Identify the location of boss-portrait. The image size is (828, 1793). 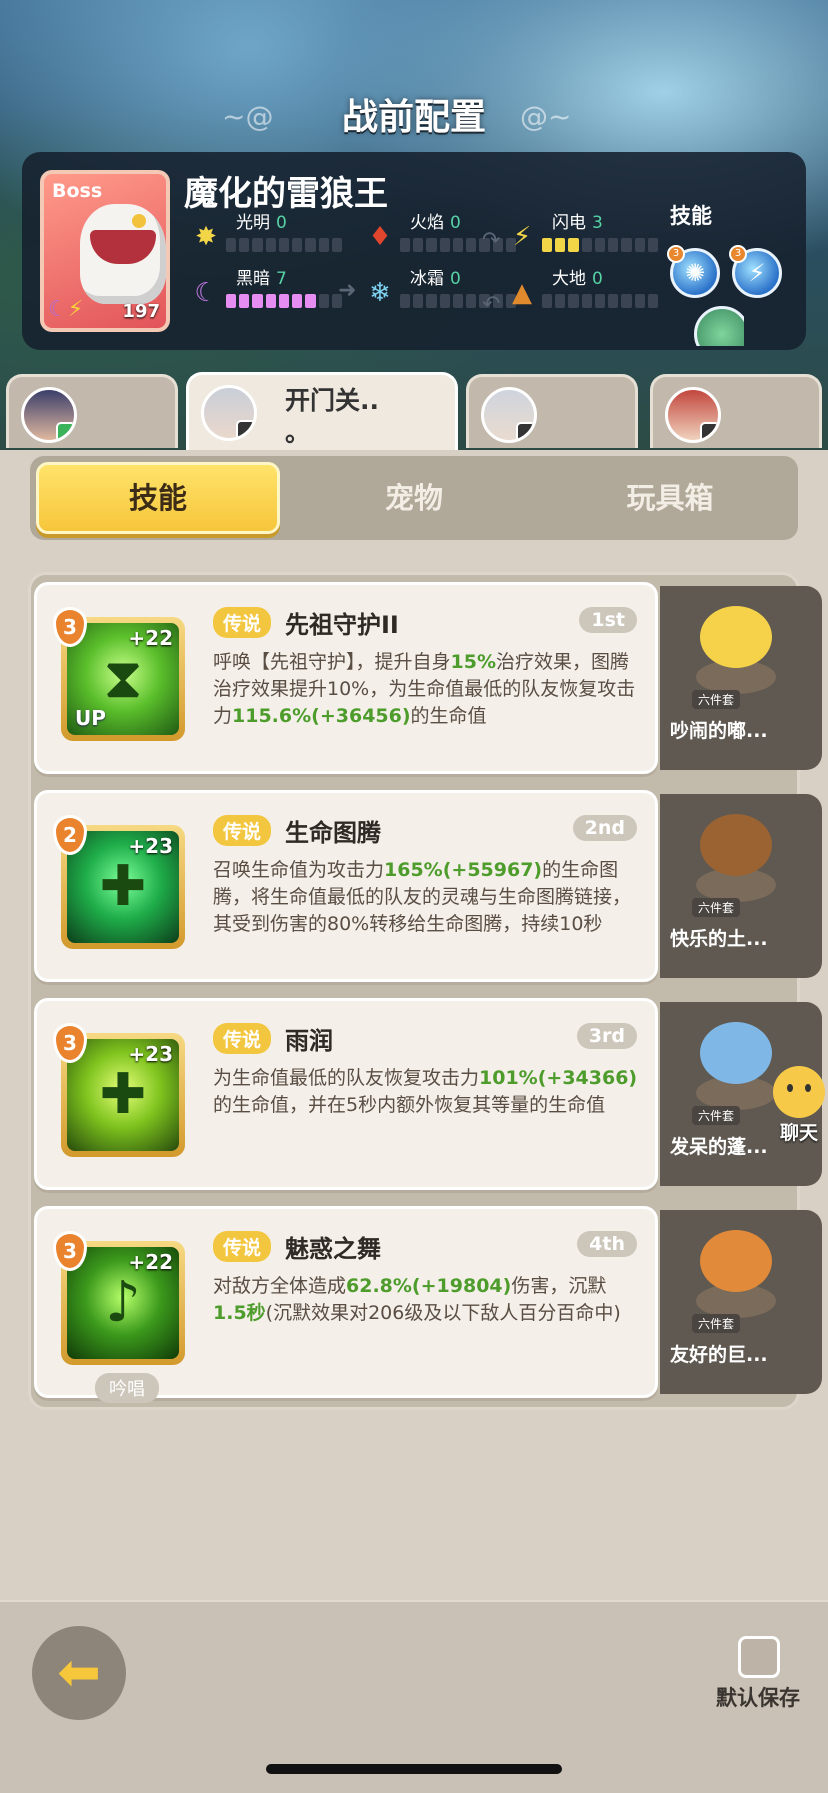
(123, 254).